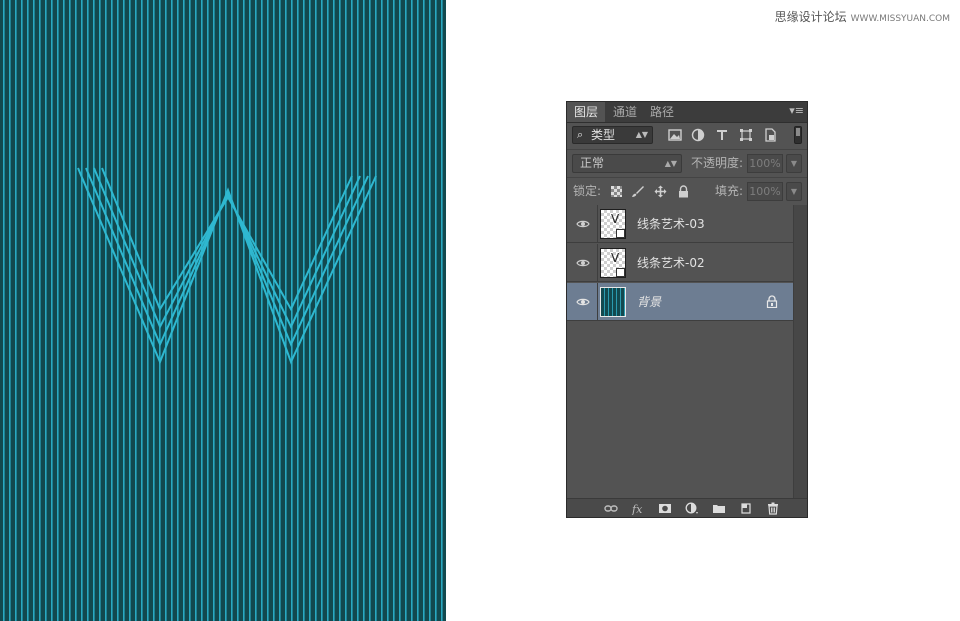 The image size is (960, 621). What do you see at coordinates (662, 112) in the screenshot?
I see `tab-paths: 路径` at bounding box center [662, 112].